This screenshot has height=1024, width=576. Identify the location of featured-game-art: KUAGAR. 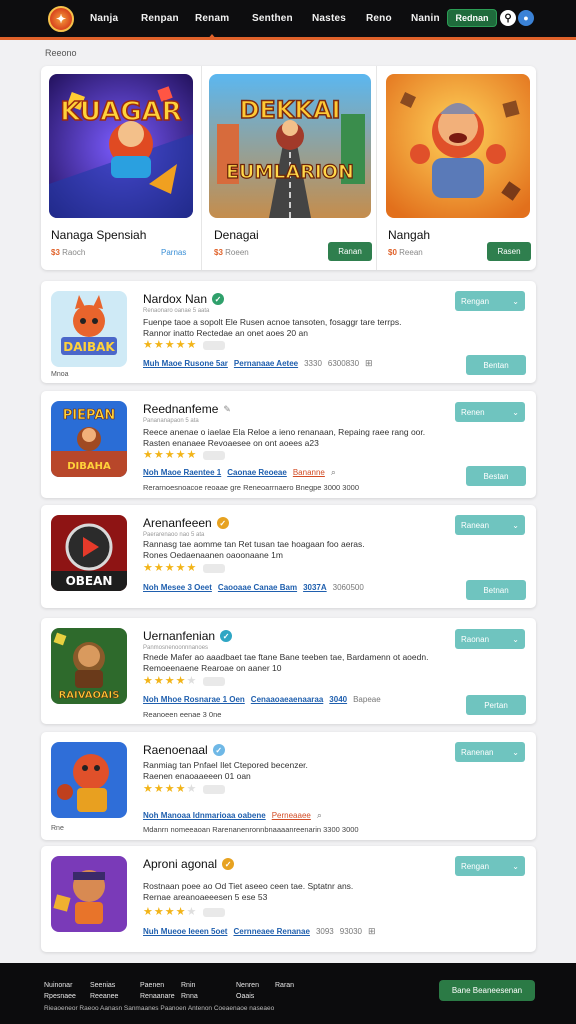
(121, 146).